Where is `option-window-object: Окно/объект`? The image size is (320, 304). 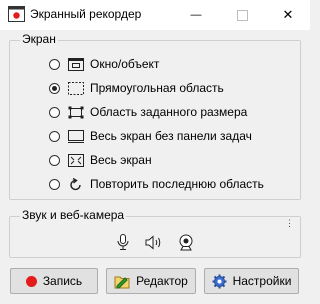 option-window-object: Окно/объект is located at coordinates (104, 64).